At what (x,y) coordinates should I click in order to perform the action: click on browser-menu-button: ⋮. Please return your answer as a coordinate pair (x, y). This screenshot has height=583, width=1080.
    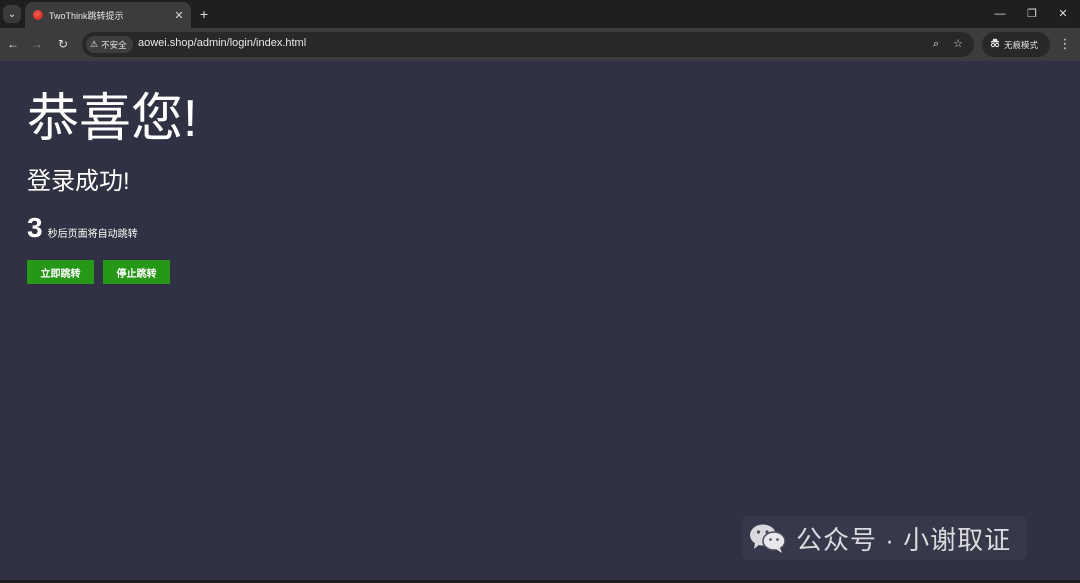
    Looking at the image, I should click on (1065, 44).